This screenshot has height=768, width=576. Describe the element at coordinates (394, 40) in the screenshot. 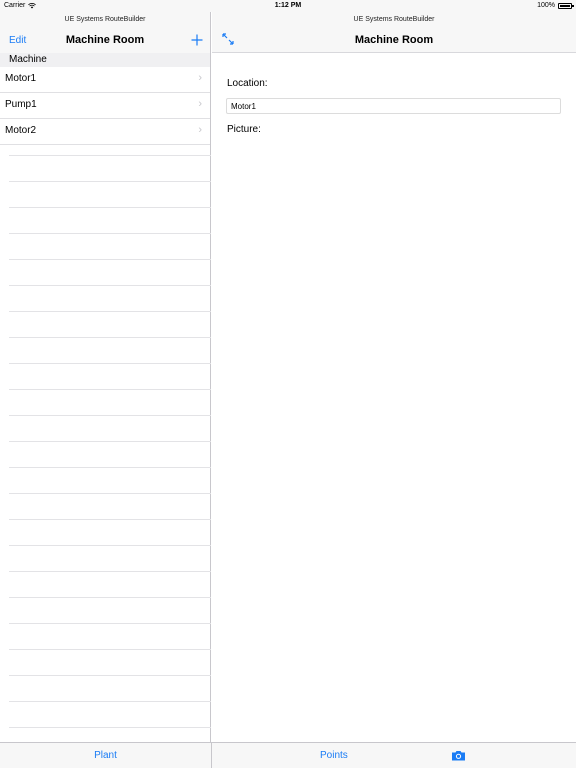

I see `detail-title: Machine Room` at that location.